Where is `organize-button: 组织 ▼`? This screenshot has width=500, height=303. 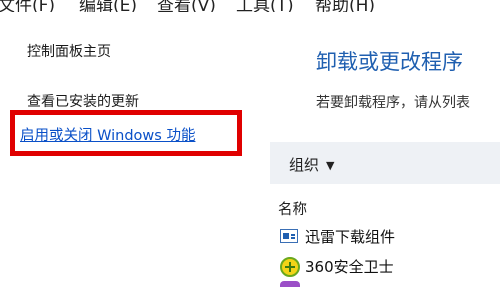
organize-button: 组织 ▼ is located at coordinates (311, 164).